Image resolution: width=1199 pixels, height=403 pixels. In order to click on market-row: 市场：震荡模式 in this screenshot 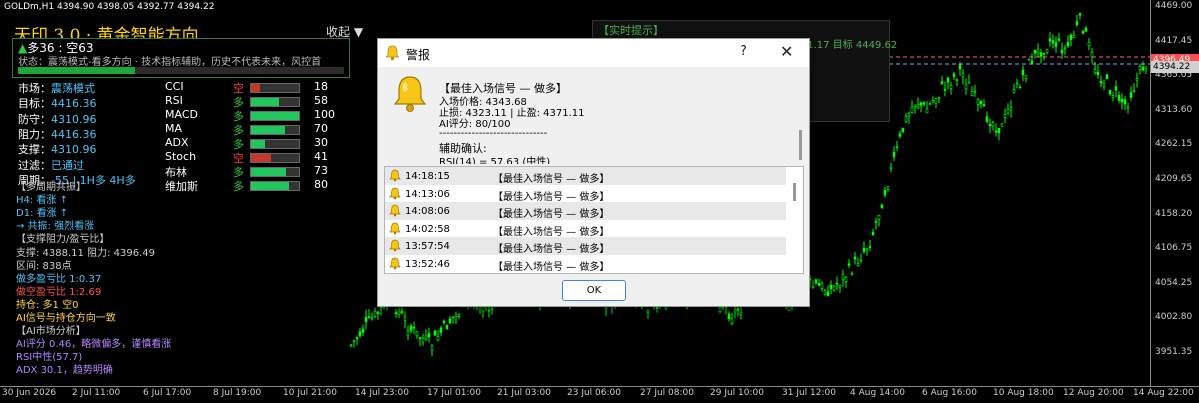, I will do `click(56, 88)`.